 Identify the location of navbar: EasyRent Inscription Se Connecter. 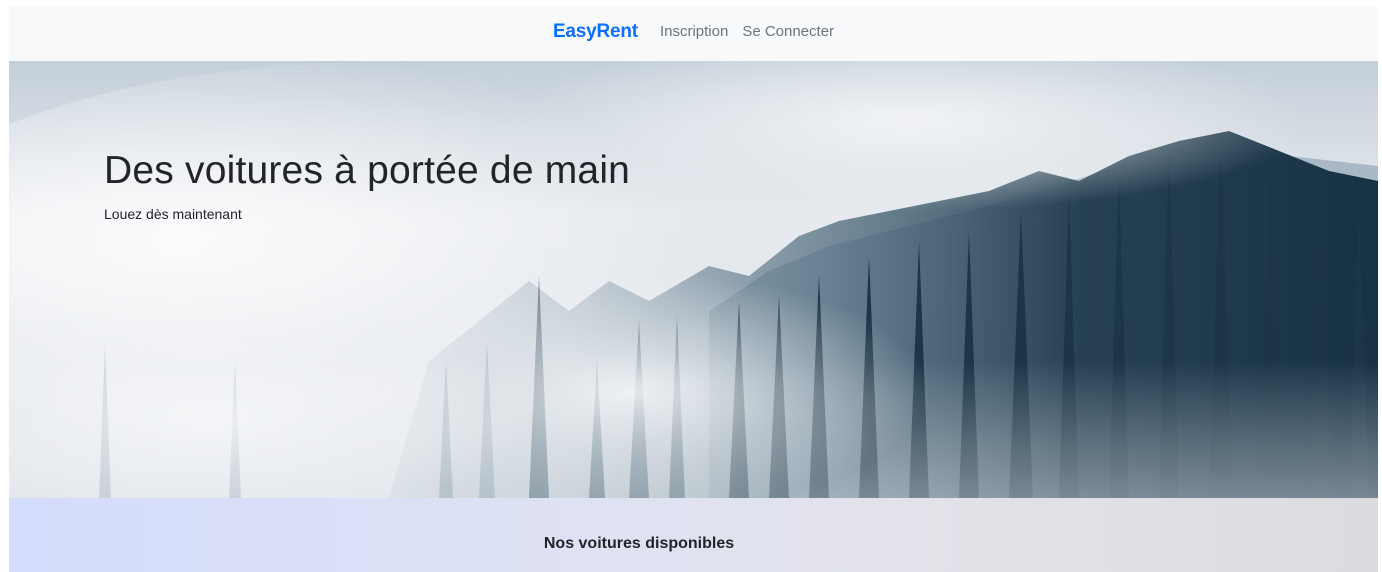
(693, 33).